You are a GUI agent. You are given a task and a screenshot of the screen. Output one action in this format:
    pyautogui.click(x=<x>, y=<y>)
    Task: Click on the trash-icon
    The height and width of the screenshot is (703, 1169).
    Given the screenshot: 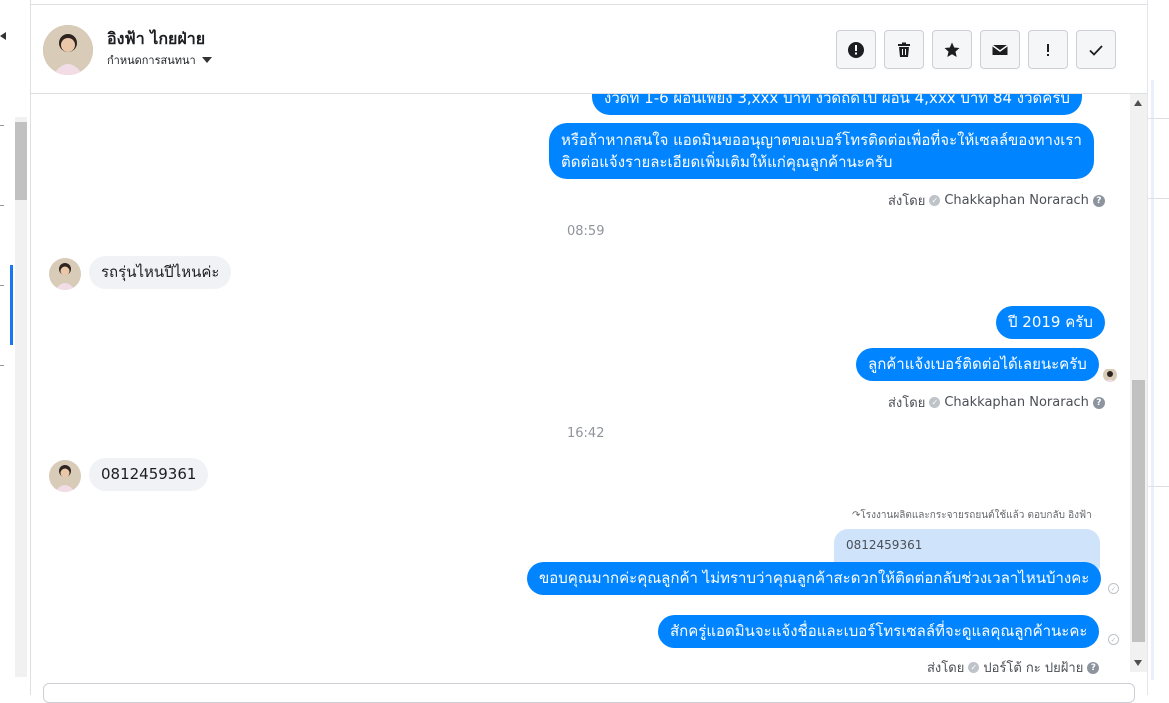 What is the action you would take?
    pyautogui.click(x=904, y=49)
    